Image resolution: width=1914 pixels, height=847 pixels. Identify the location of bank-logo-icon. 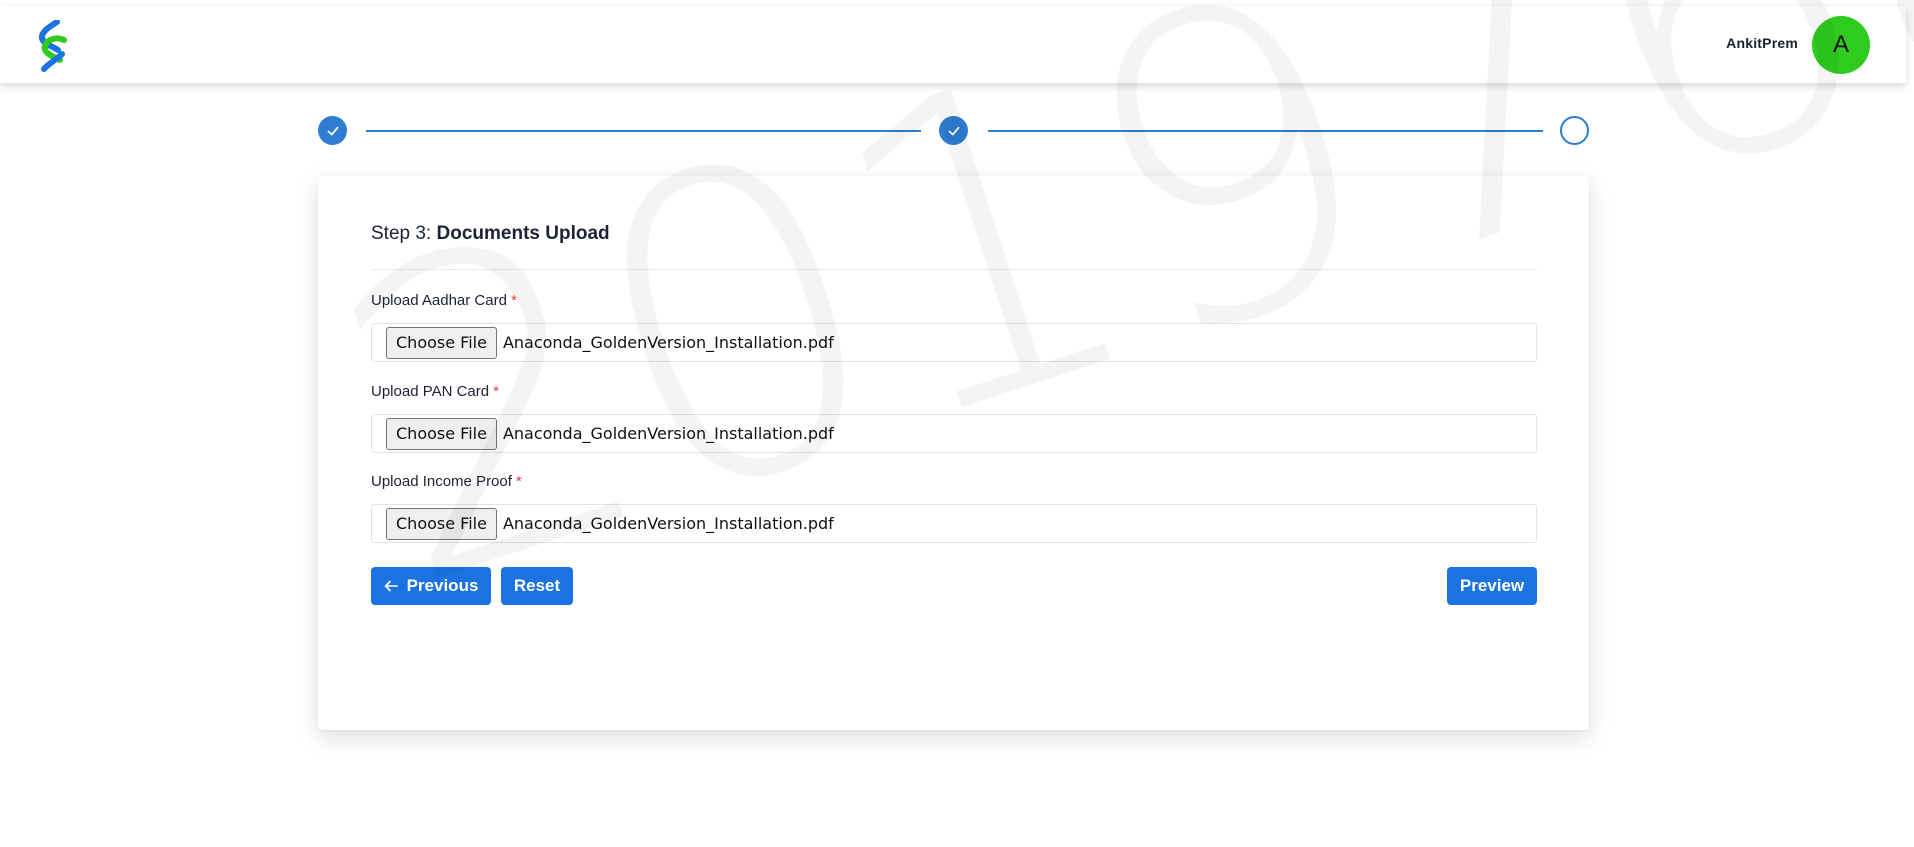
(53, 45).